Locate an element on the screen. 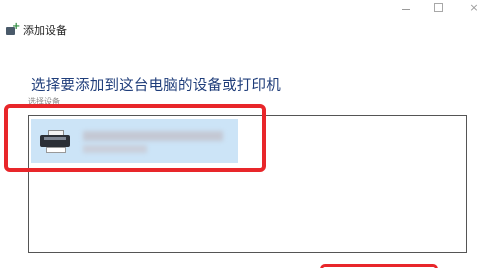 The width and height of the screenshot is (500, 268). title-bar: × is located at coordinates (250, 7).